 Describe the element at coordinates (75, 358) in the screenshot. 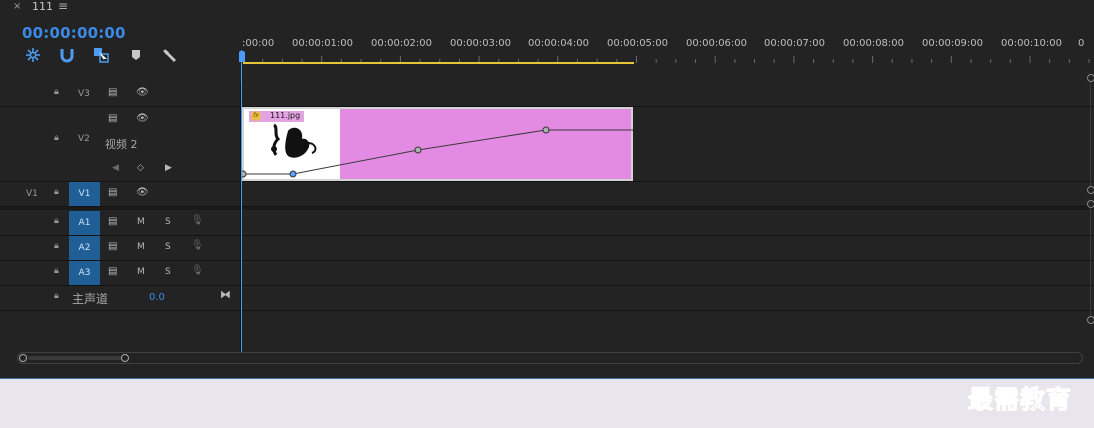

I see `zoom-bar` at that location.